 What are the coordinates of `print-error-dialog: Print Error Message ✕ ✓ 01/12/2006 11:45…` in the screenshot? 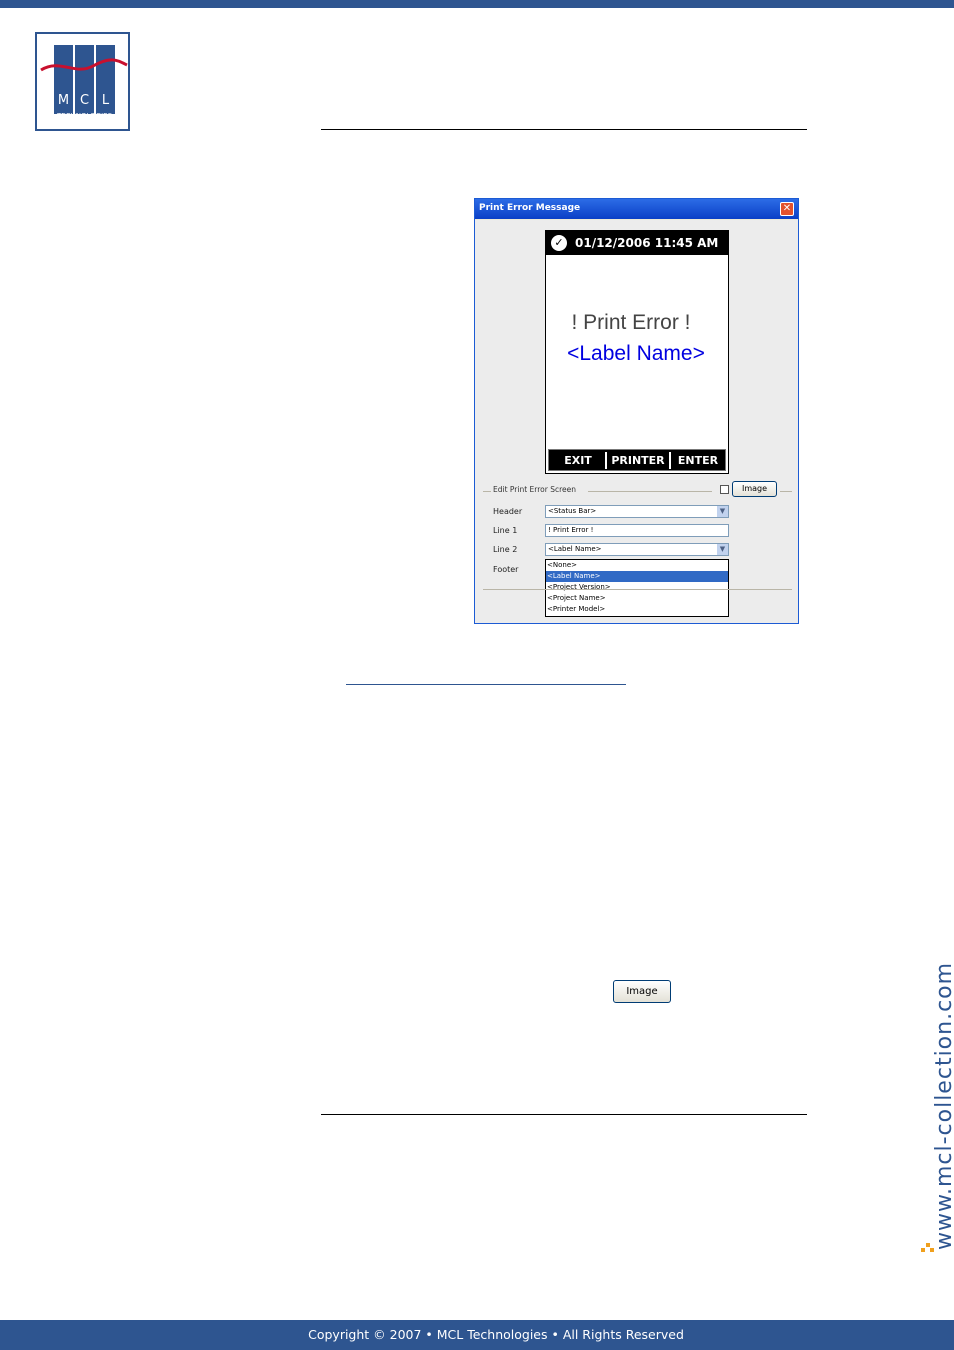 It's located at (636, 411).